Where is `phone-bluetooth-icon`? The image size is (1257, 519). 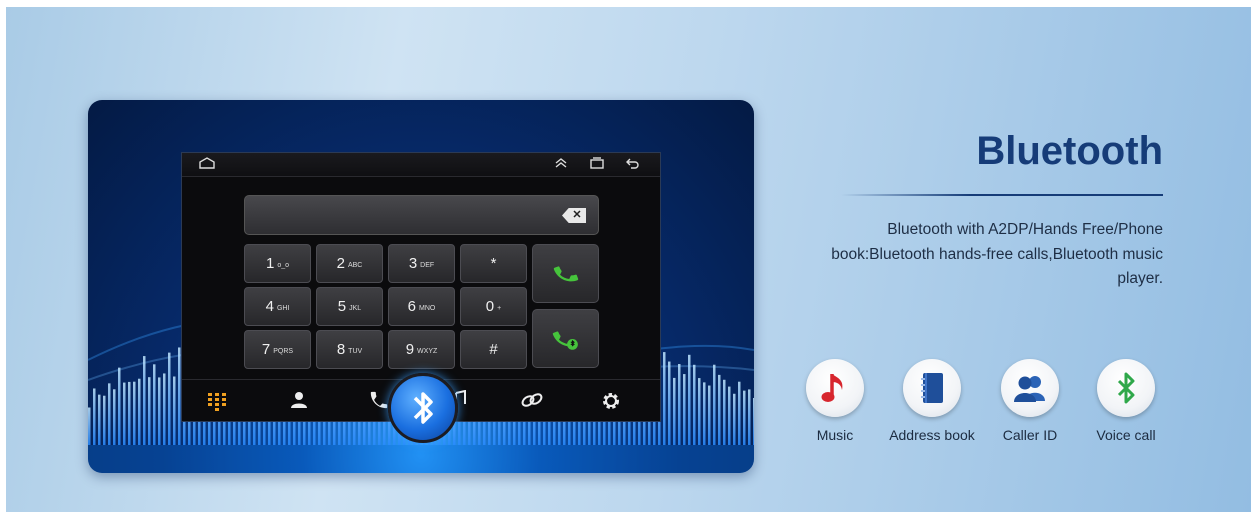
phone-bluetooth-icon is located at coordinates (565, 340).